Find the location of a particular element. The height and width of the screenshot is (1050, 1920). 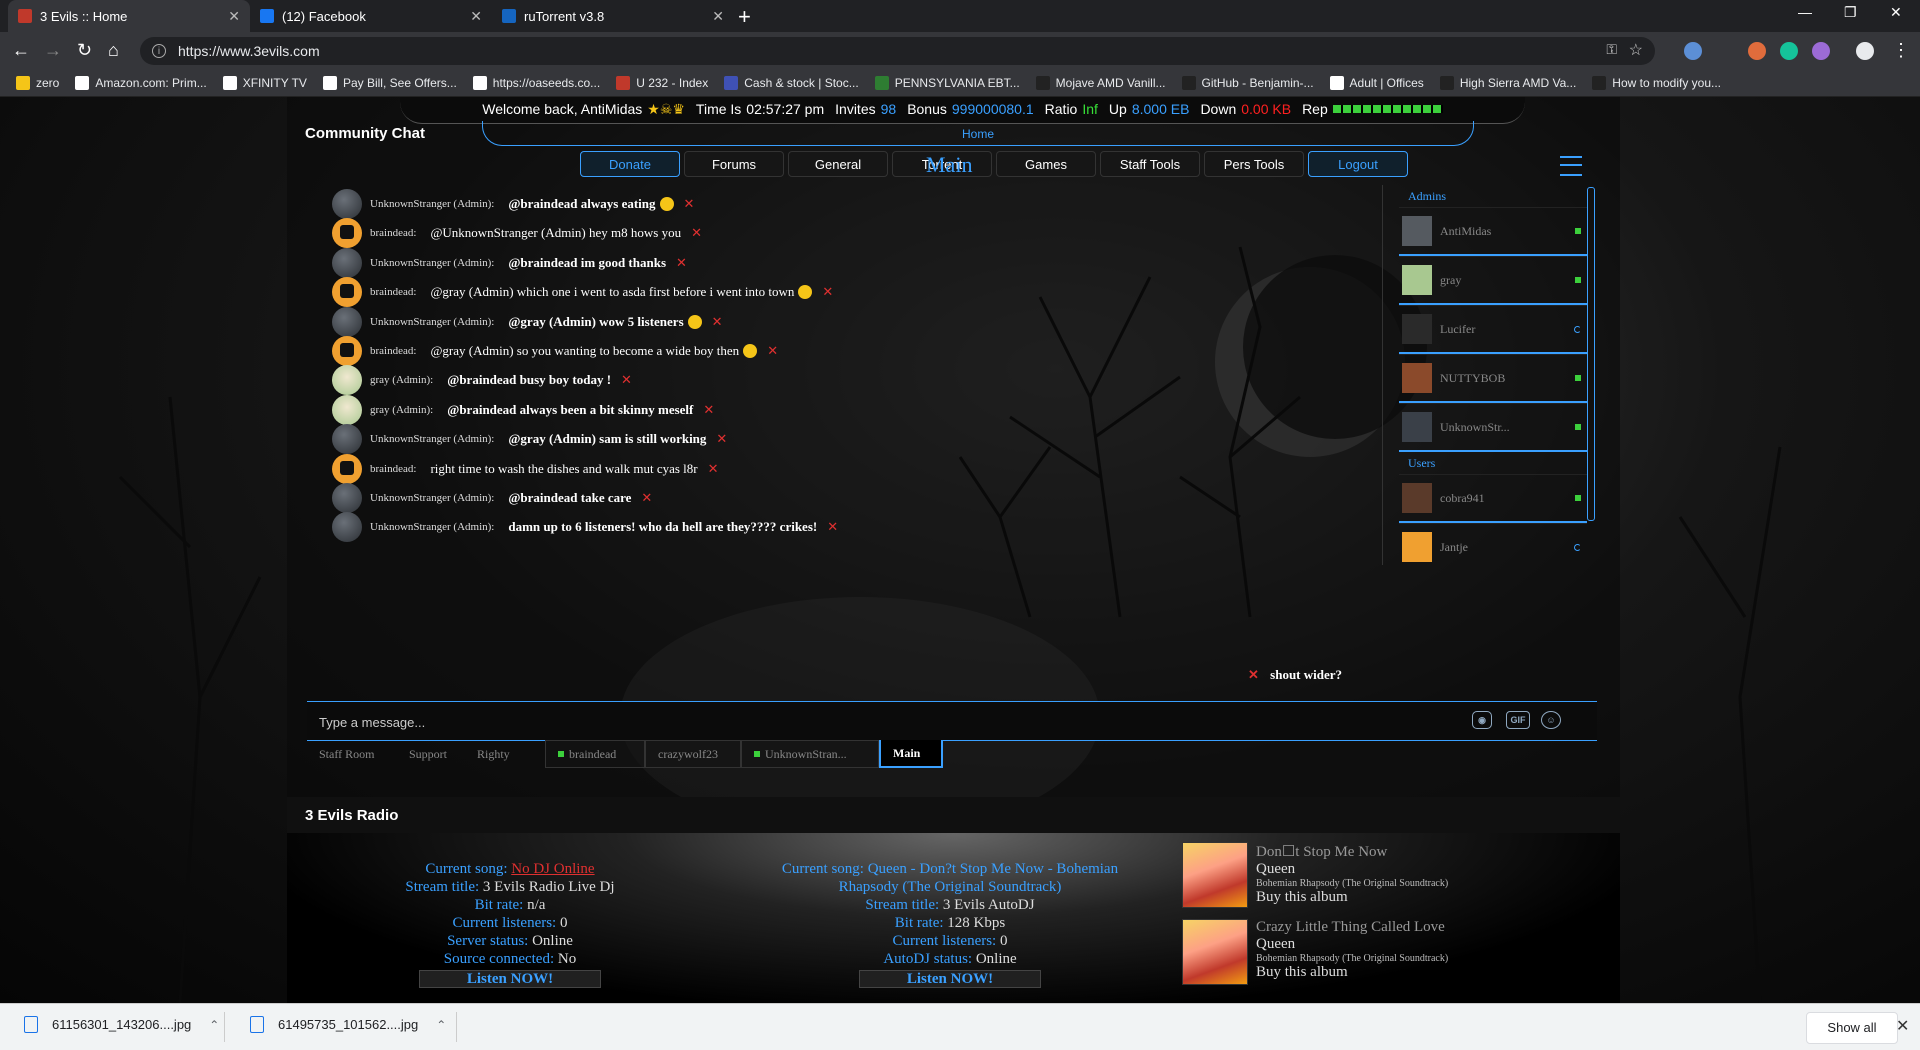

online-user-row: gray is located at coordinates (1493, 280).